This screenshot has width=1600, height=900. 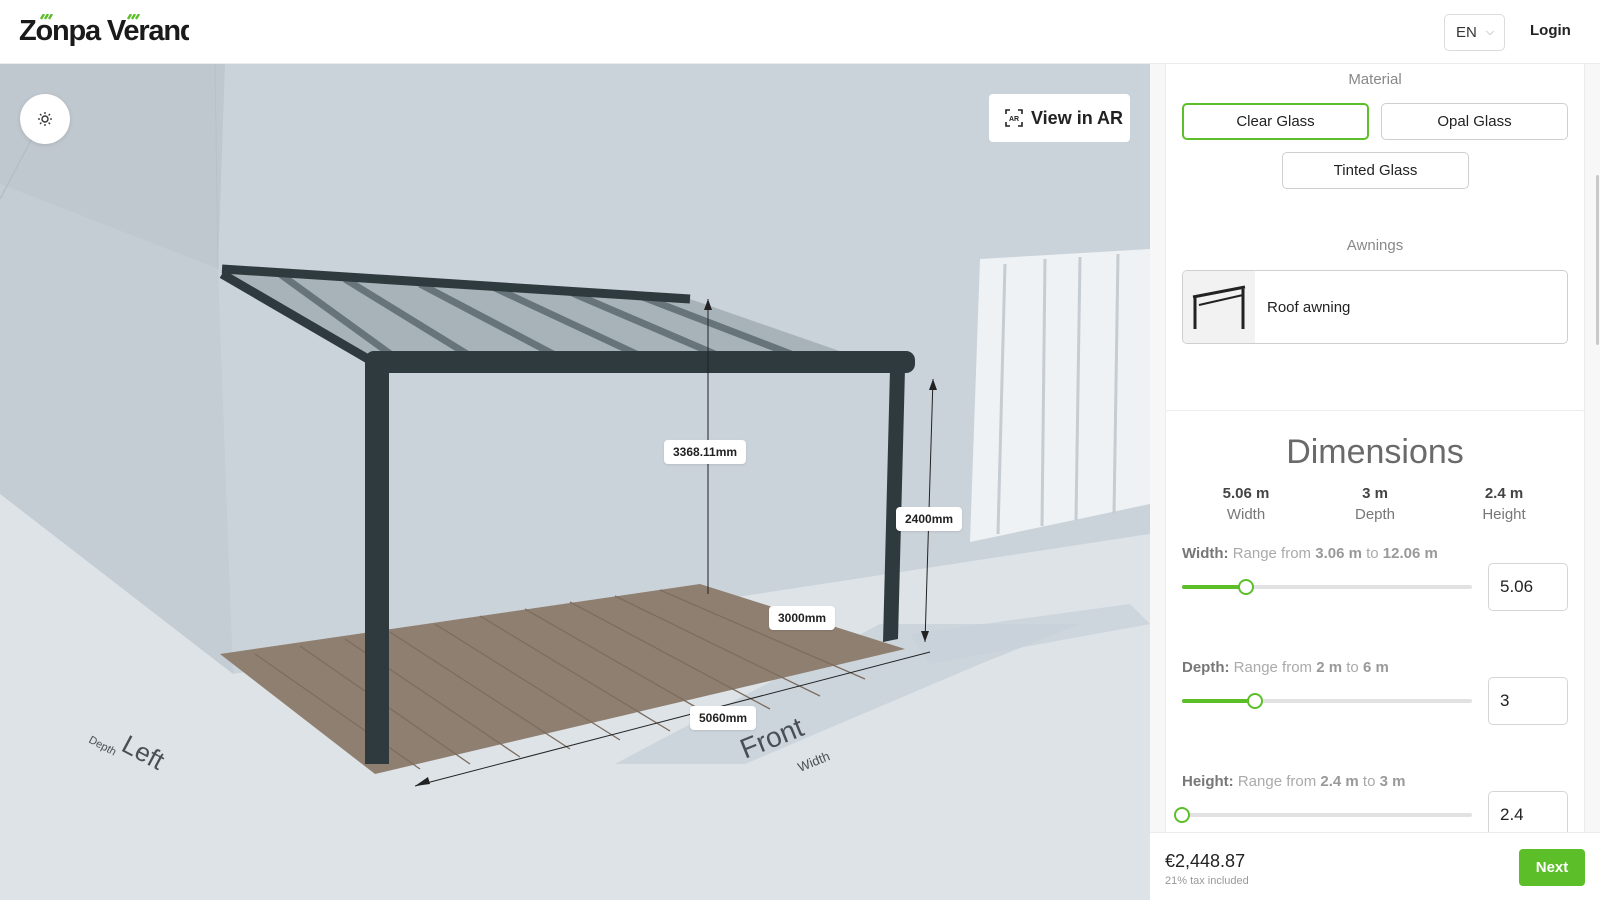 What do you see at coordinates (1275, 121) in the screenshot?
I see `clear-glass-option: Clear Glass` at bounding box center [1275, 121].